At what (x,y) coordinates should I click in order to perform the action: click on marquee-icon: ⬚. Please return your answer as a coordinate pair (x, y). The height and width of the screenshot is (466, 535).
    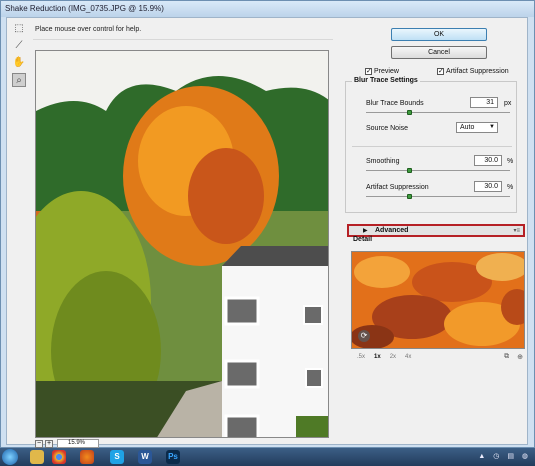
    Looking at the image, I should click on (19, 29).